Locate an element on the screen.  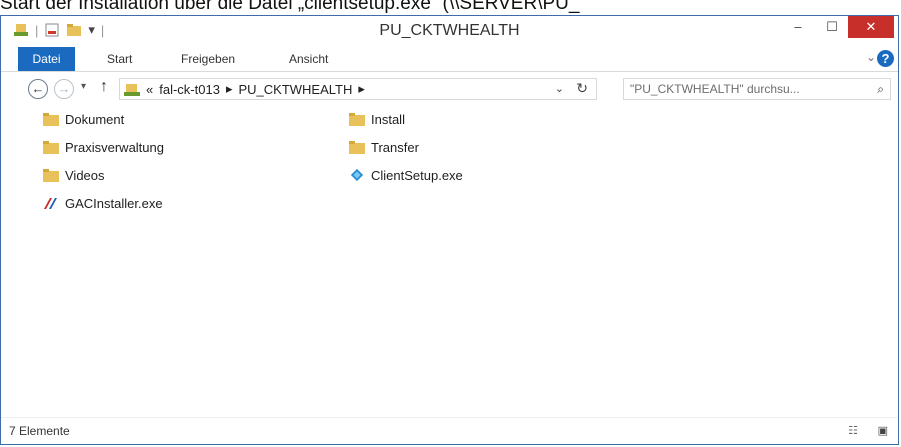
window-title: PU_CKTWHEALTH is located at coordinates (449, 30).